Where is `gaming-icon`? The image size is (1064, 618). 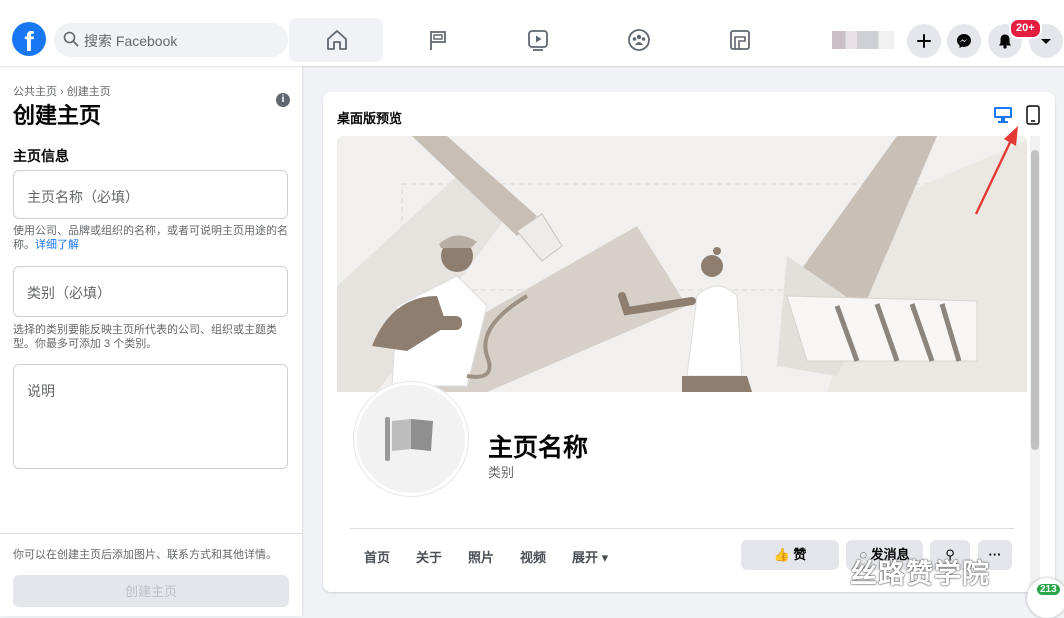 gaming-icon is located at coordinates (740, 40).